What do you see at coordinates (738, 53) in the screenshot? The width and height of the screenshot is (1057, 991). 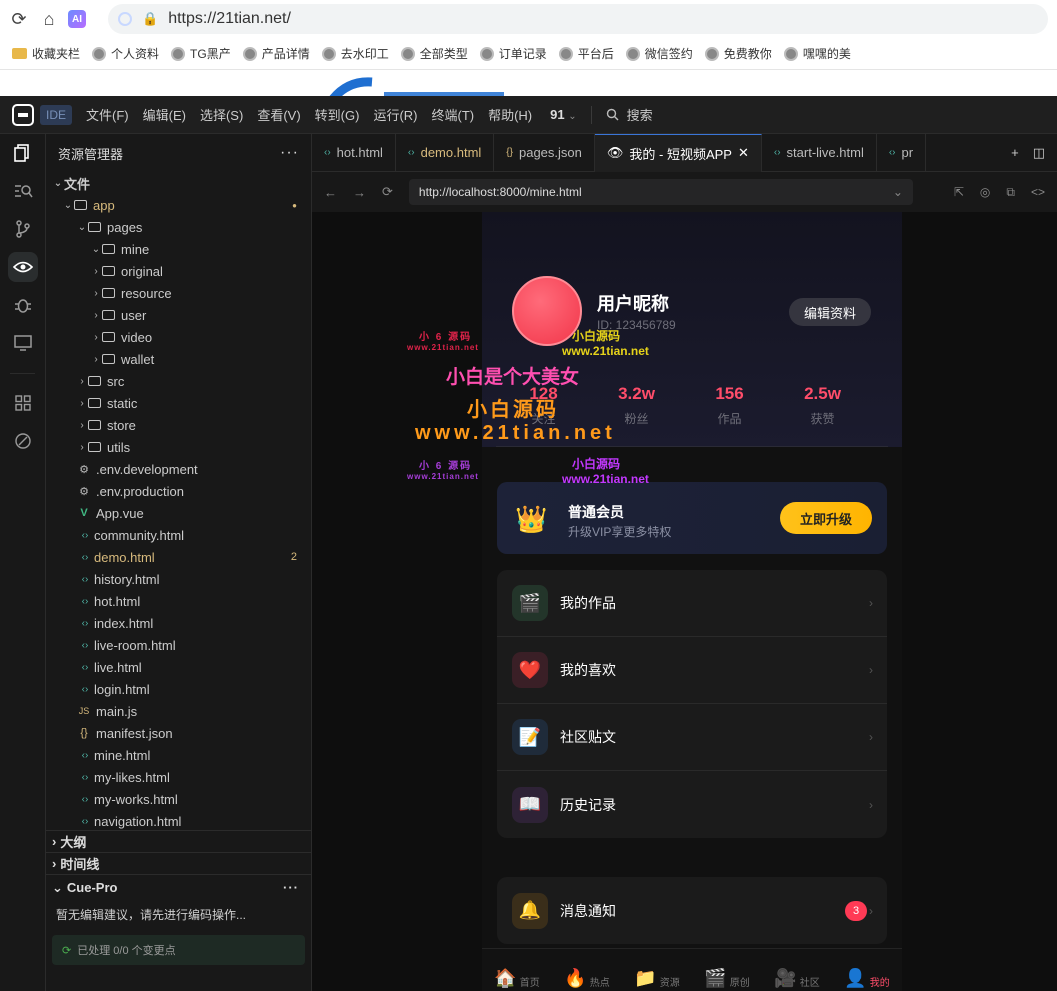 I see `bookmark-item: 免费教你` at bounding box center [738, 53].